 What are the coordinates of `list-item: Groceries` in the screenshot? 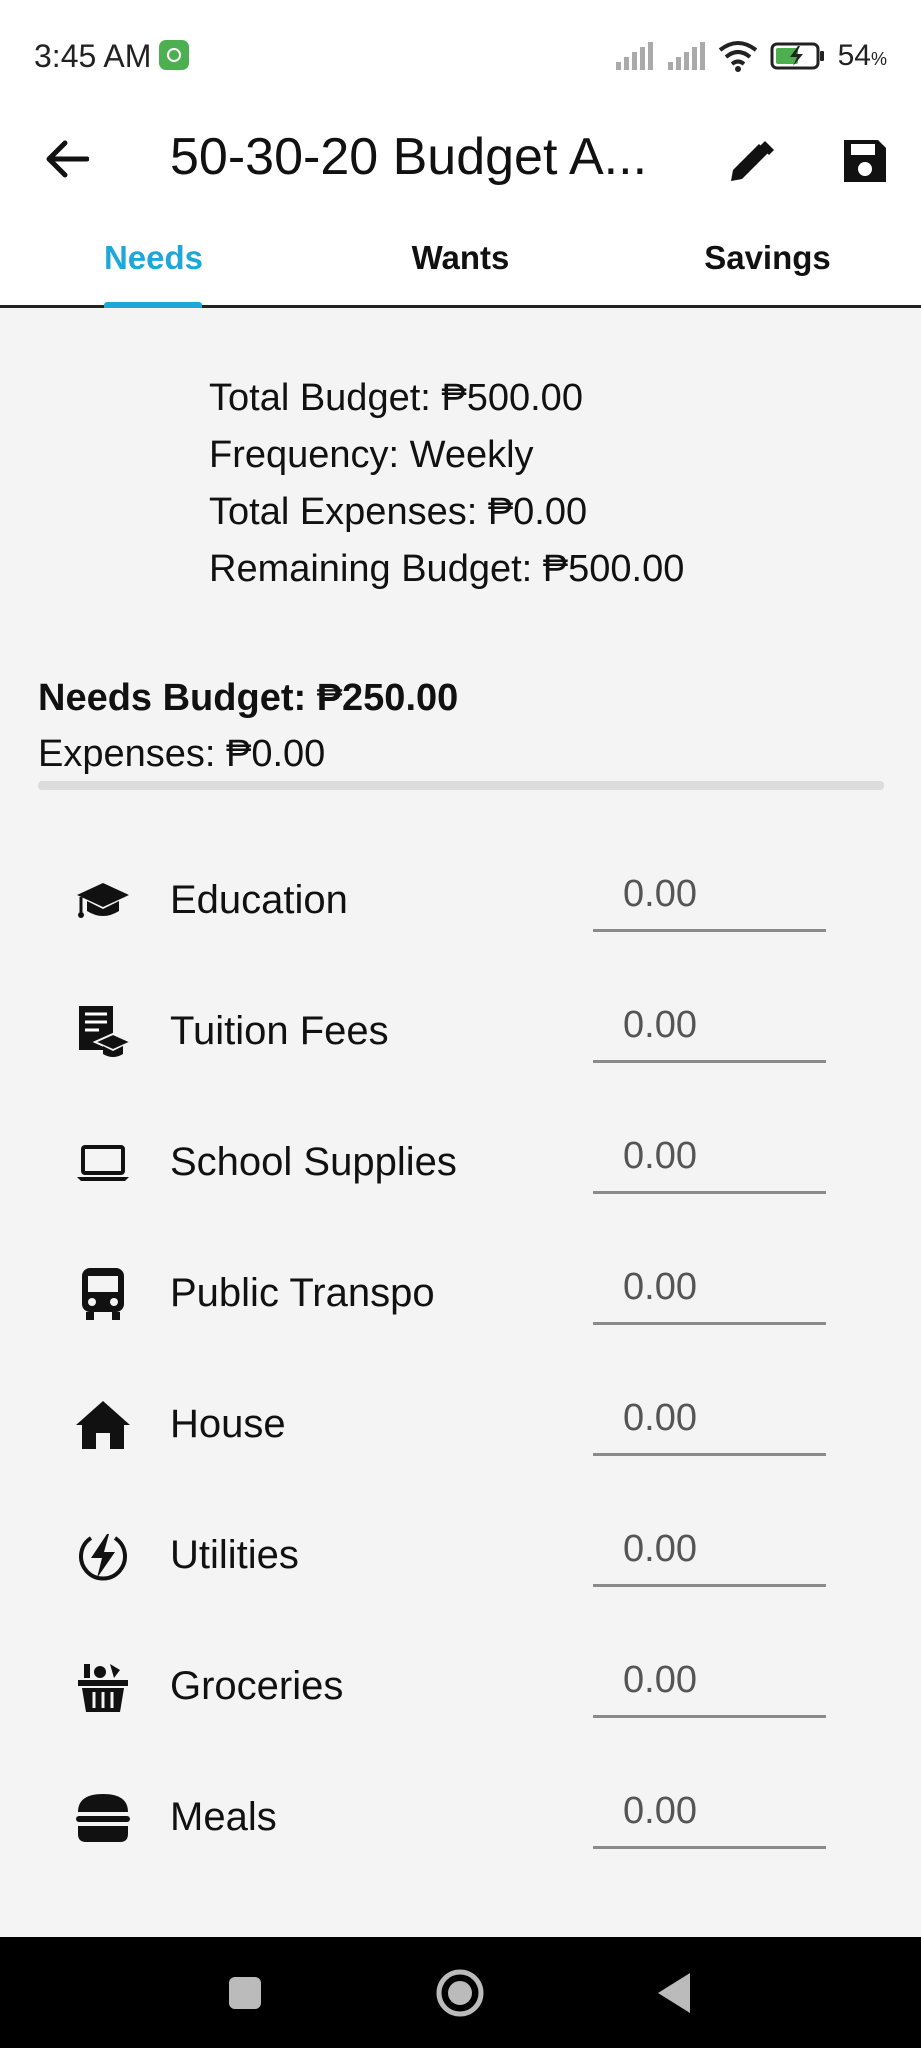 It's located at (460, 1691).